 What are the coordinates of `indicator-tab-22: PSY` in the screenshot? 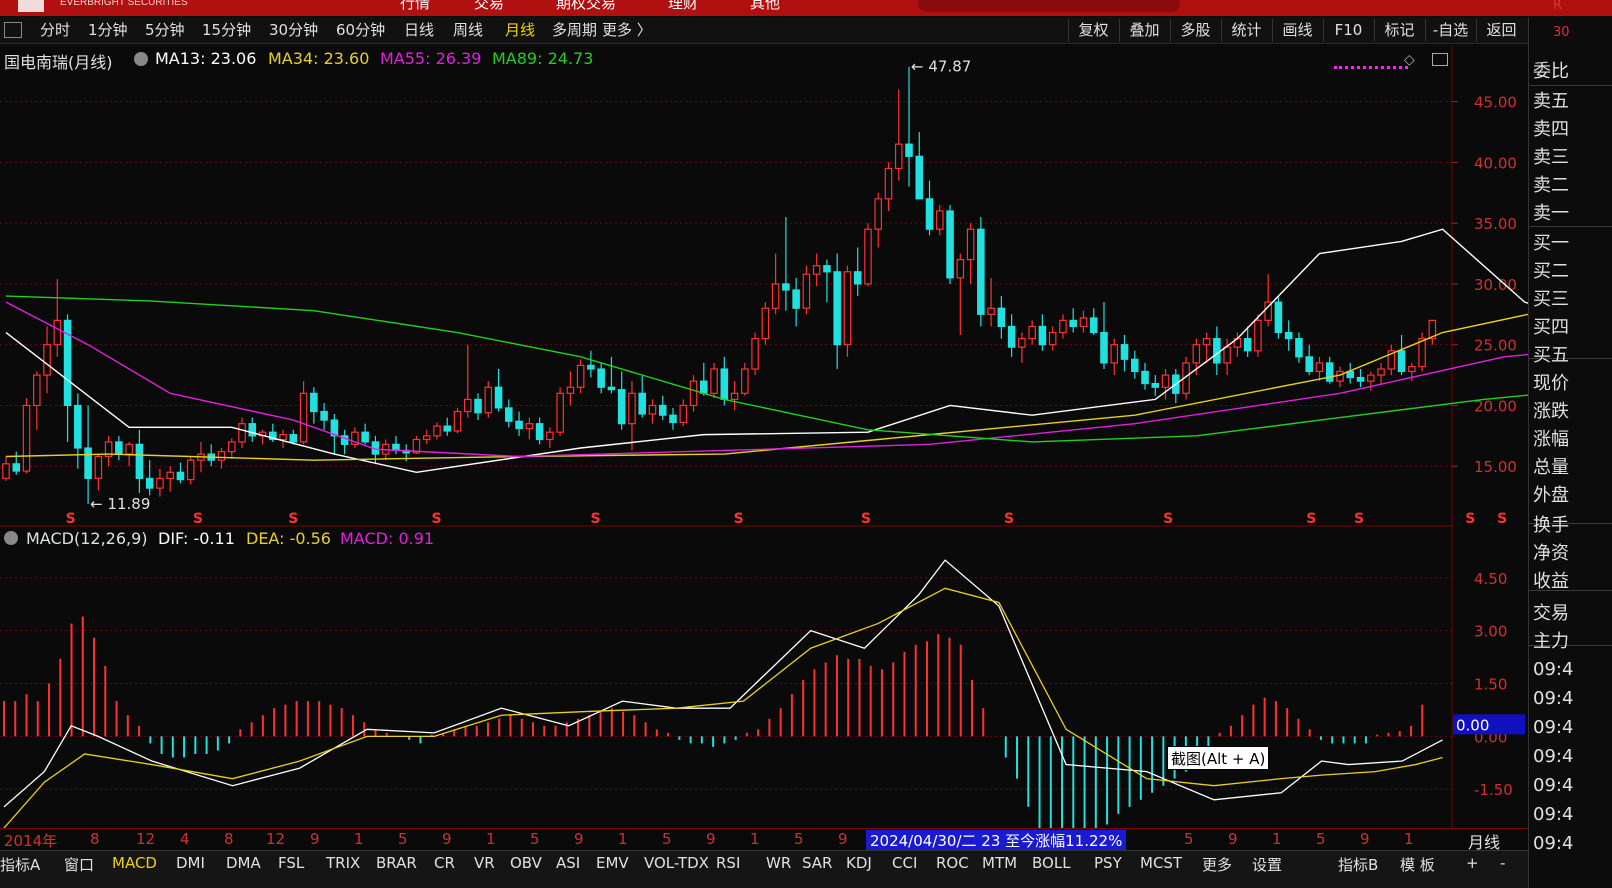 It's located at (1108, 863).